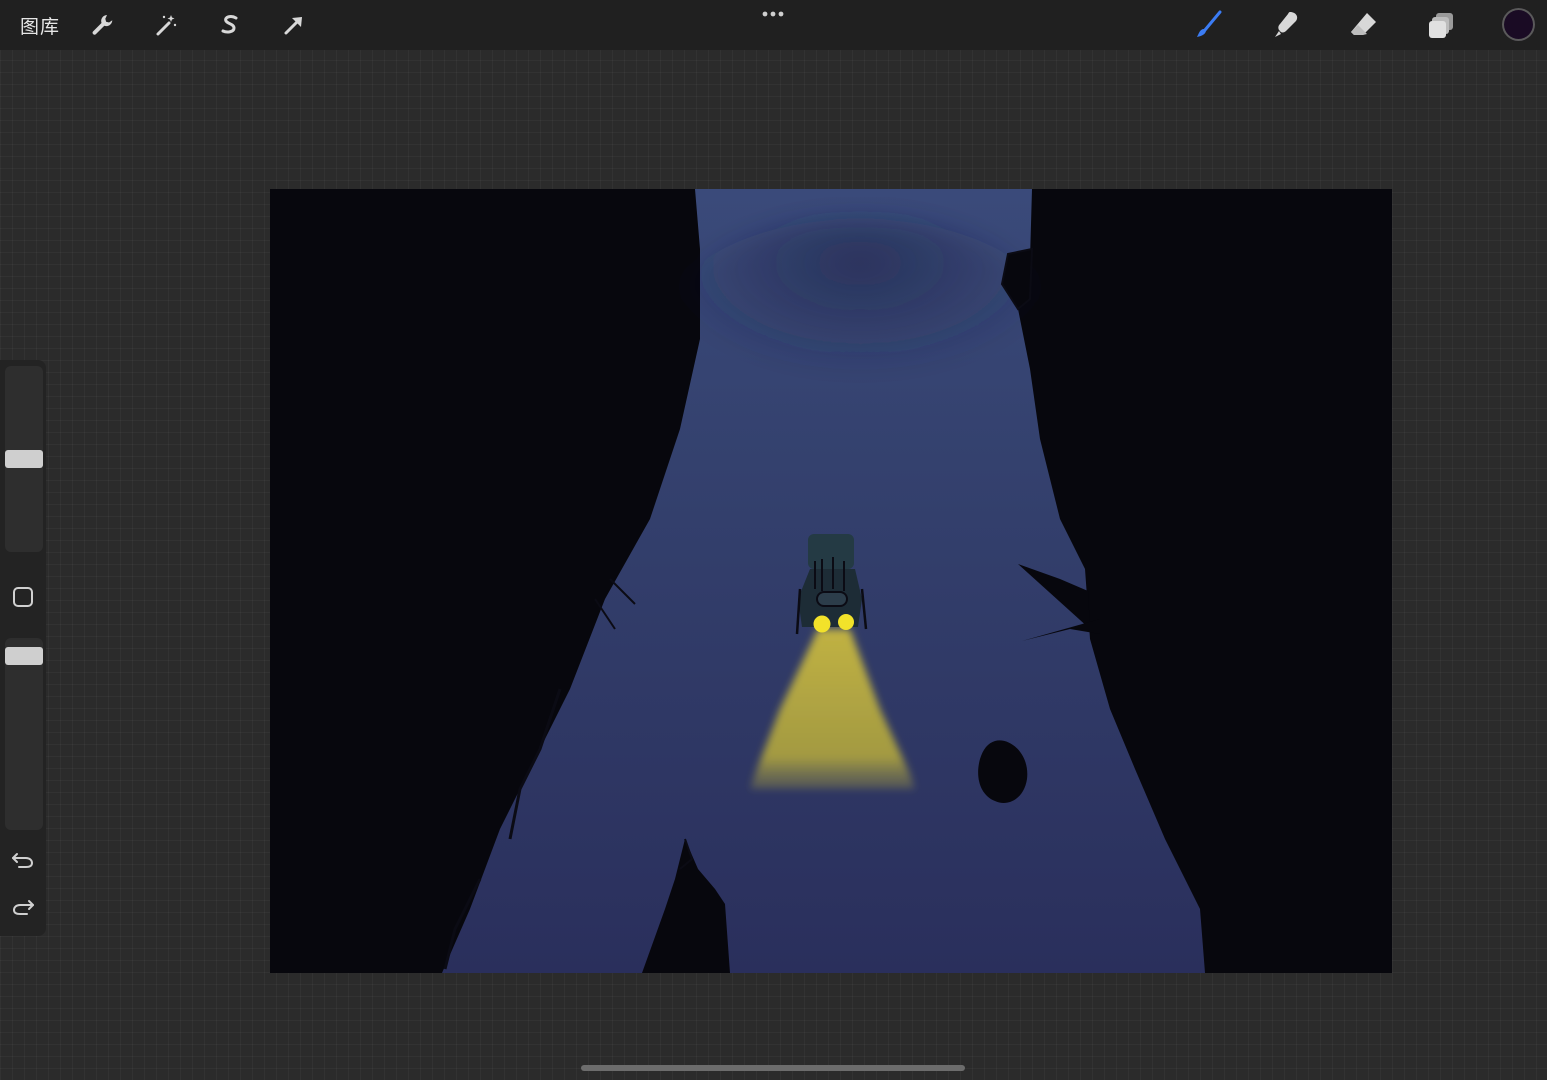  What do you see at coordinates (24, 459) in the screenshot?
I see `brush-size-thumb` at bounding box center [24, 459].